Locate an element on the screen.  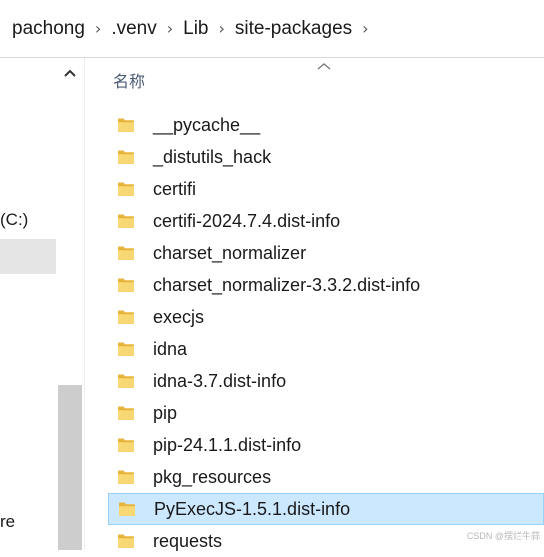
file-row: execjs is located at coordinates (326, 317).